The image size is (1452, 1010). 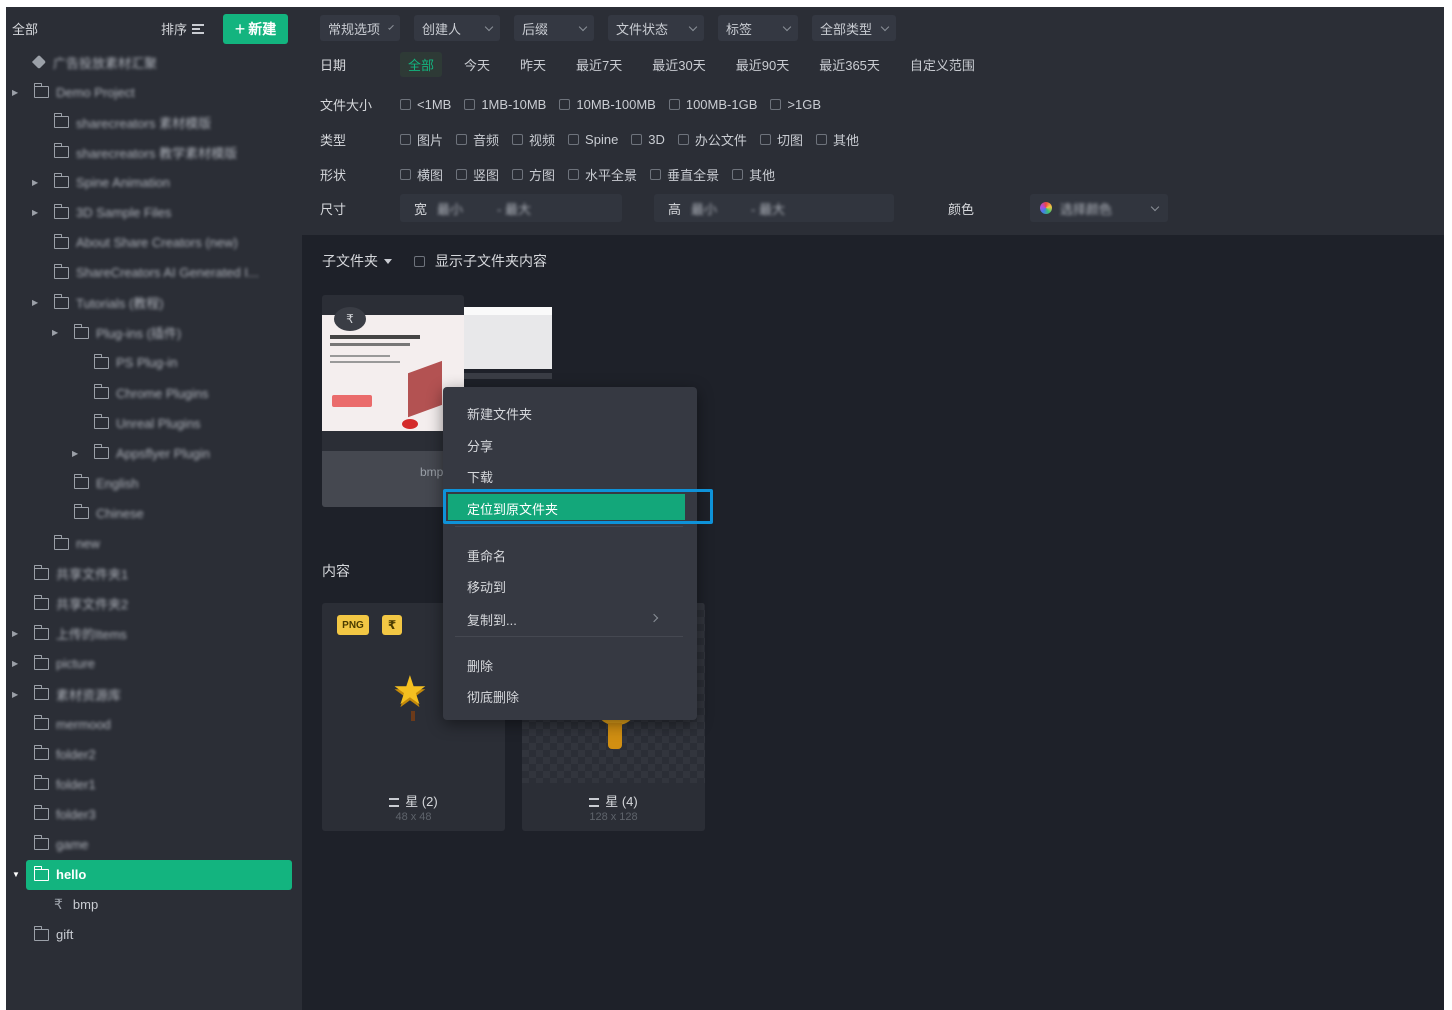 I want to click on context-menu-item: 下载, so click(x=570, y=476).